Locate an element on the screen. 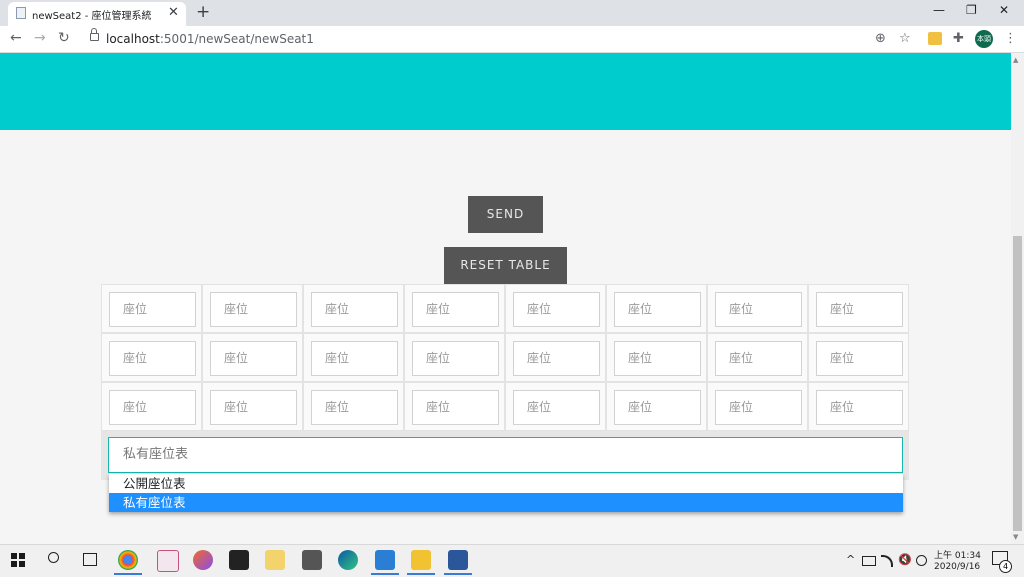 This screenshot has height=577, width=1024. profile-avatar: 本頭 is located at coordinates (984, 39).